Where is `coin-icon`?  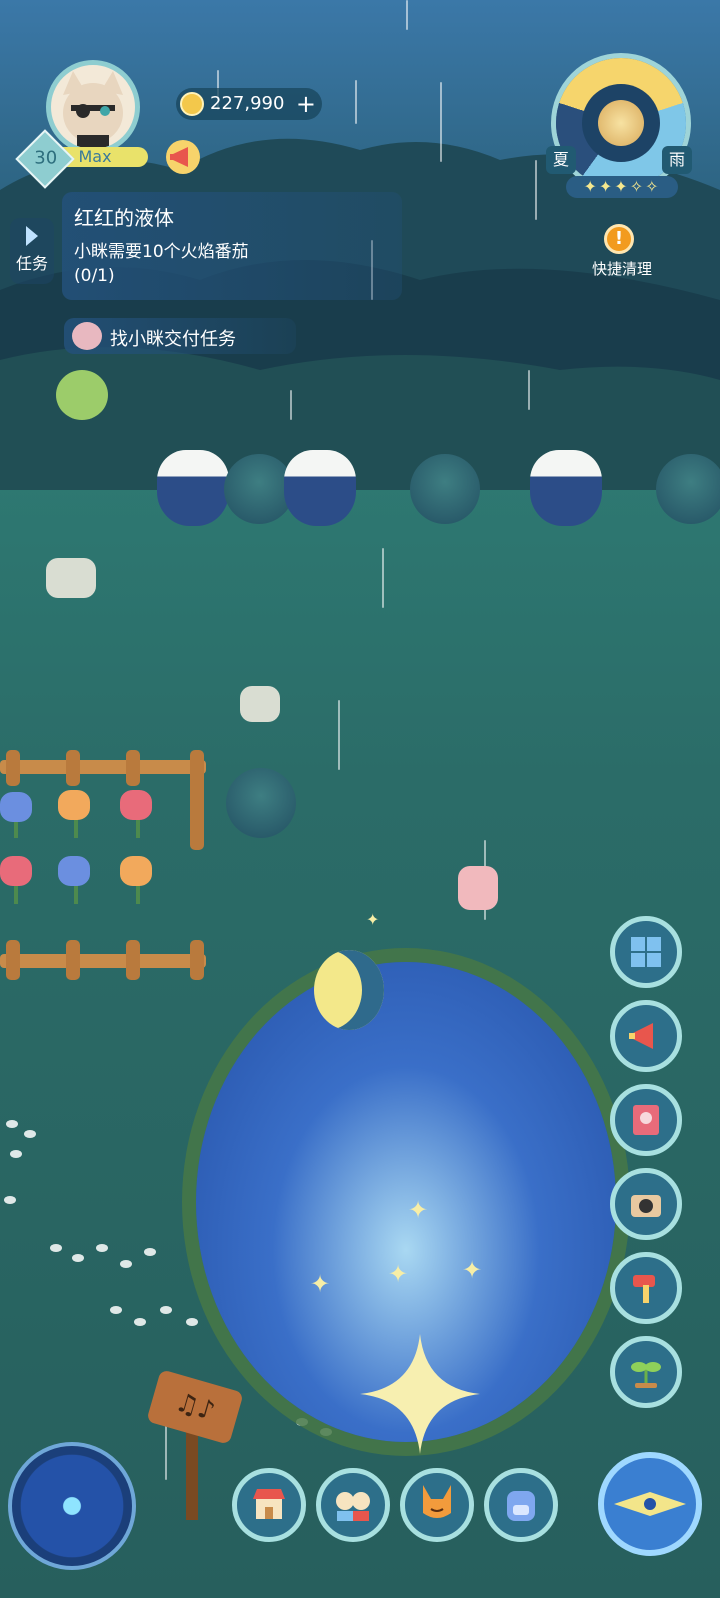
coin-icon is located at coordinates (192, 104).